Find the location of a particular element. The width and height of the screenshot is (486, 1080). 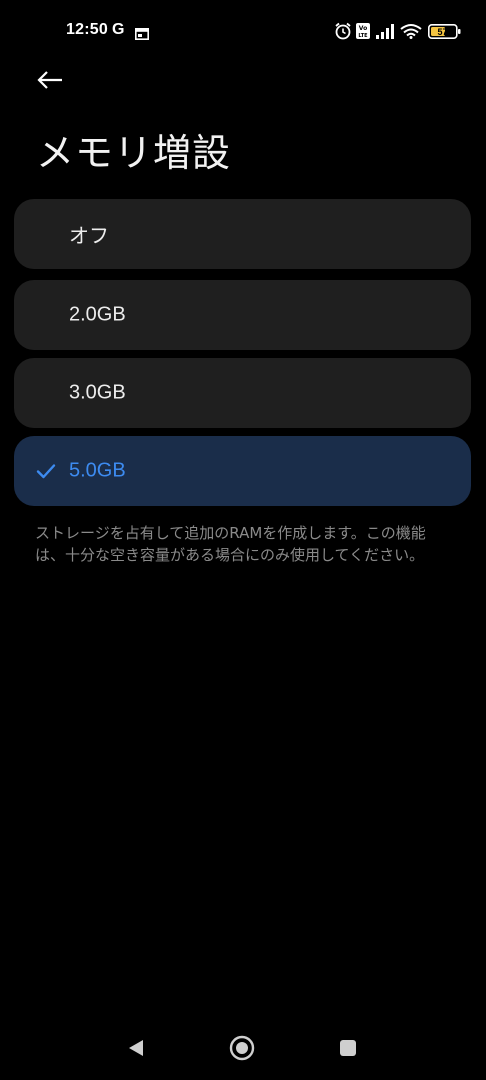

option-3gb: 3.0GB is located at coordinates (242, 393).